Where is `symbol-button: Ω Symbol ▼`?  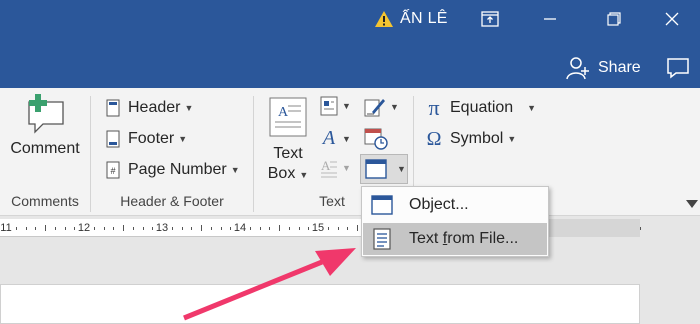
symbol-button: Ω Symbol ▼ is located at coordinates (470, 139).